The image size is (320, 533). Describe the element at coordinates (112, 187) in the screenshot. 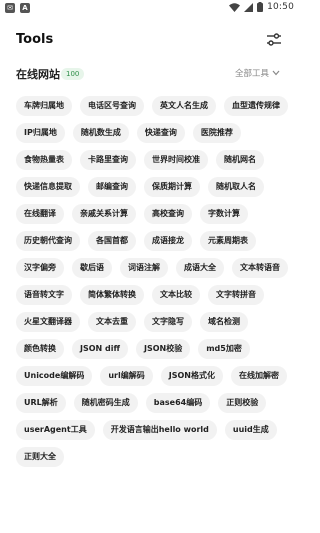

I see `tool-chip: 邮编查询` at that location.